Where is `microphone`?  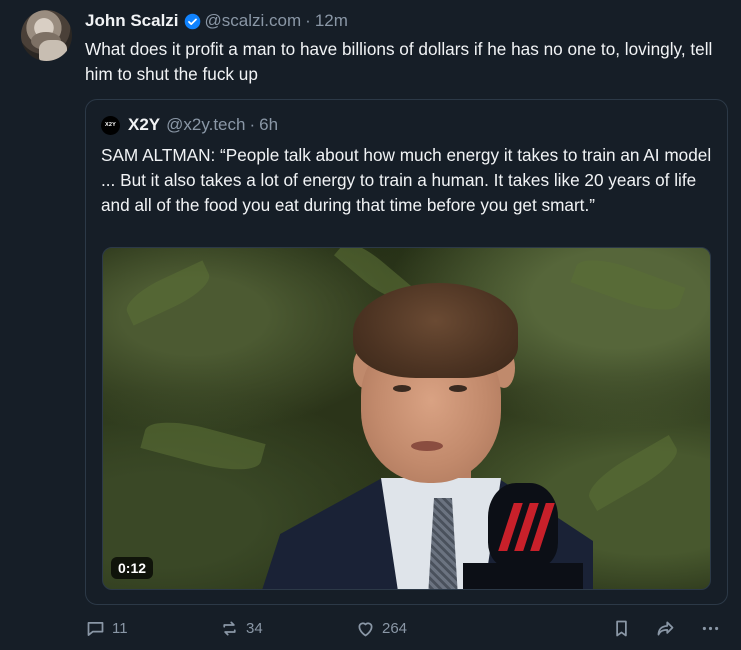 microphone is located at coordinates (523, 525).